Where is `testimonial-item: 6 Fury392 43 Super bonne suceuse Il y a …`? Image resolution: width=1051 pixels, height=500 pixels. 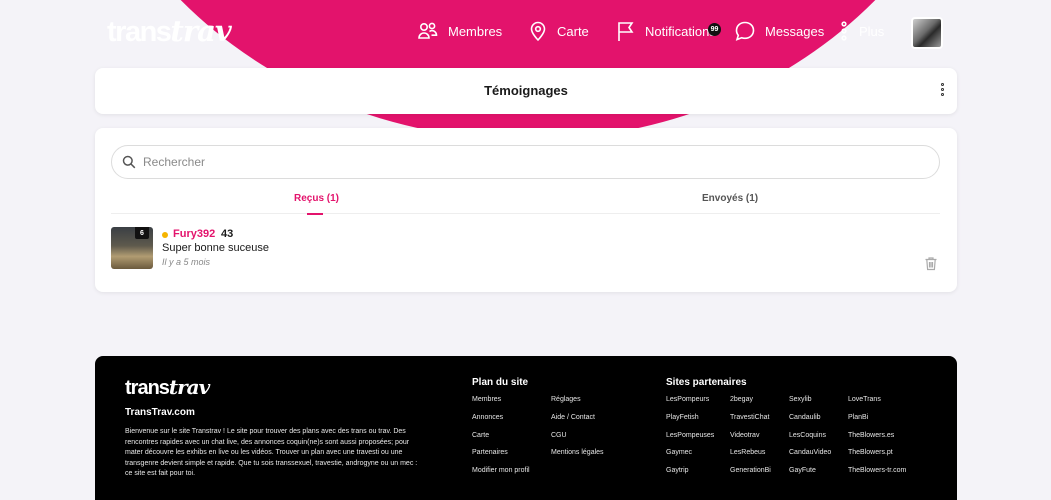 testimonial-item: 6 Fury392 43 Super bonne suceuse Il y a … is located at coordinates (525, 249).